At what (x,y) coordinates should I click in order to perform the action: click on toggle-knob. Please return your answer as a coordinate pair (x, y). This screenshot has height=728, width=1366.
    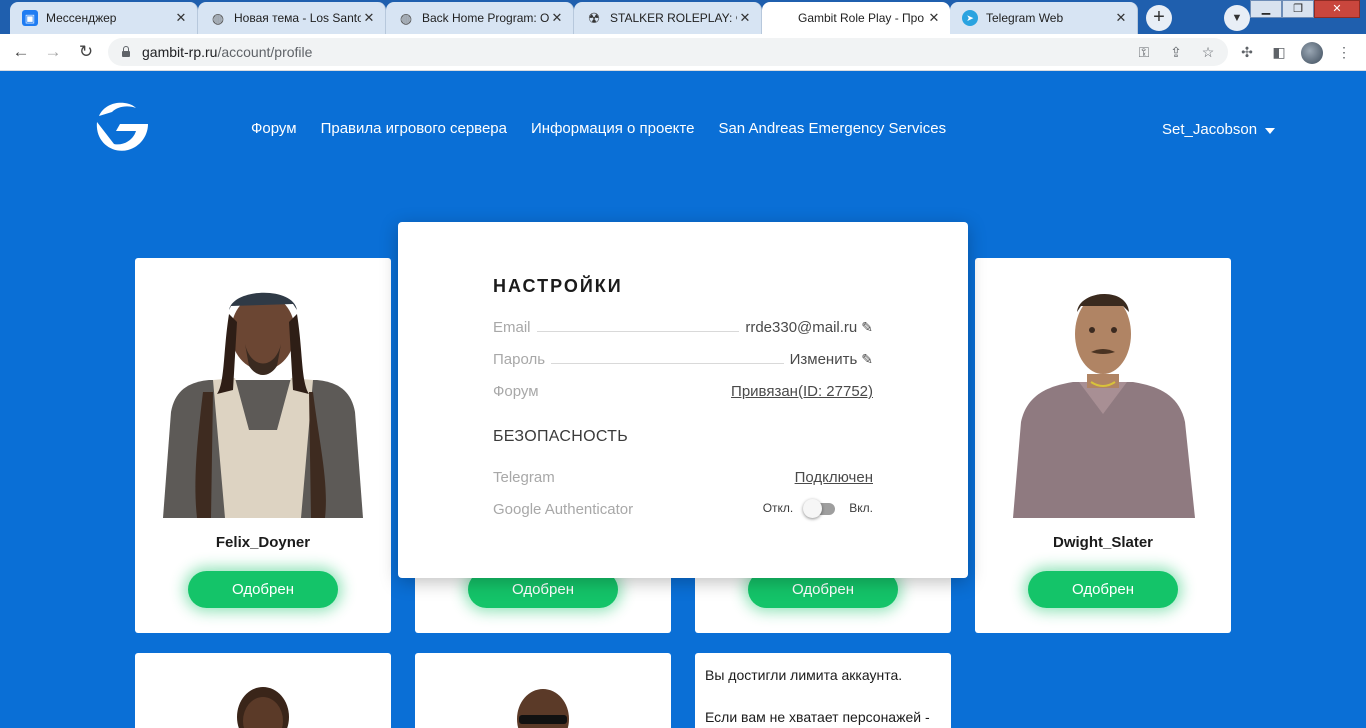
    Looking at the image, I should click on (813, 508).